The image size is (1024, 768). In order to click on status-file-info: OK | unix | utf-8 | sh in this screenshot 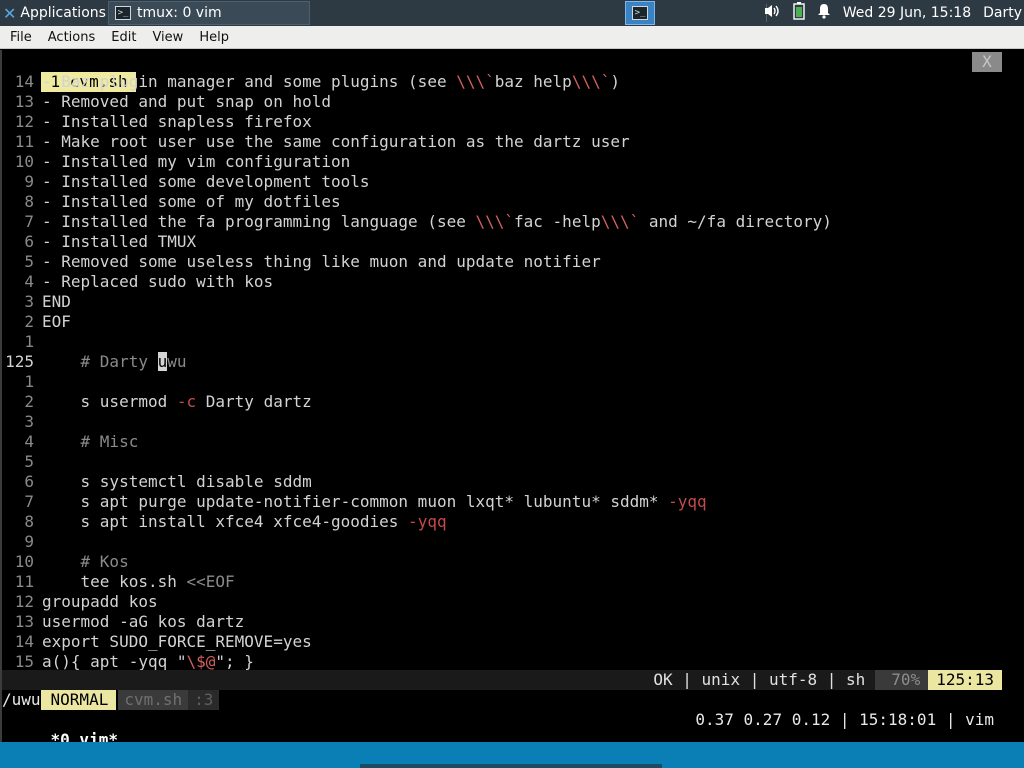, I will do `click(759, 679)`.